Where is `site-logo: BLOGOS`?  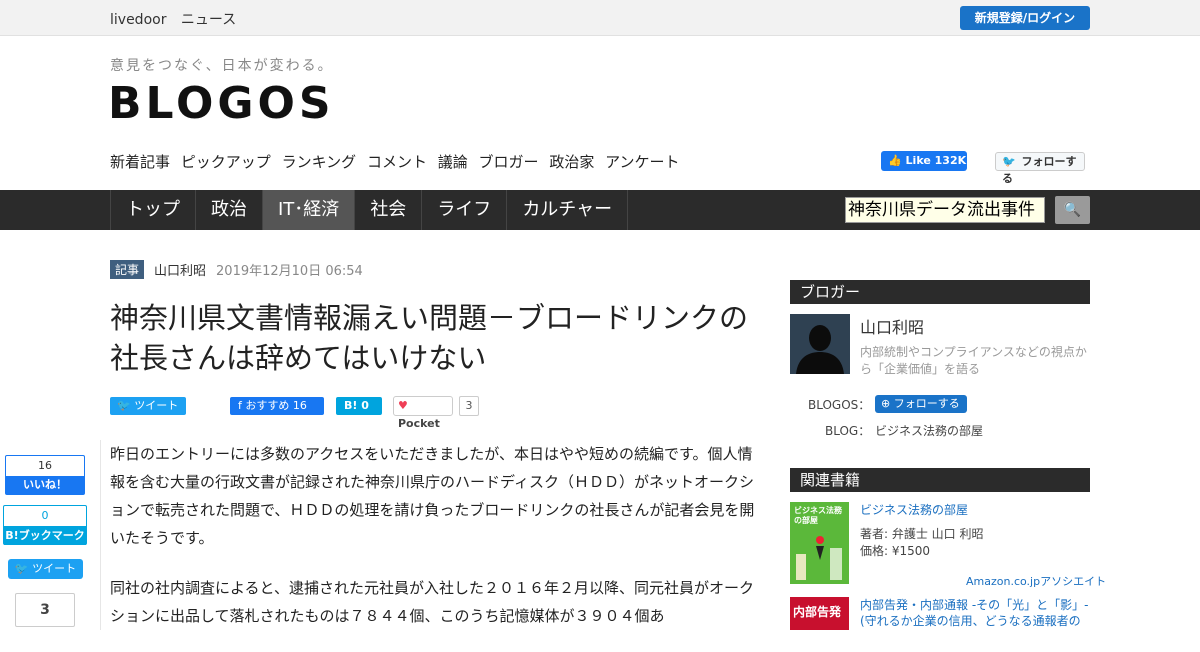 site-logo: BLOGOS is located at coordinates (221, 103).